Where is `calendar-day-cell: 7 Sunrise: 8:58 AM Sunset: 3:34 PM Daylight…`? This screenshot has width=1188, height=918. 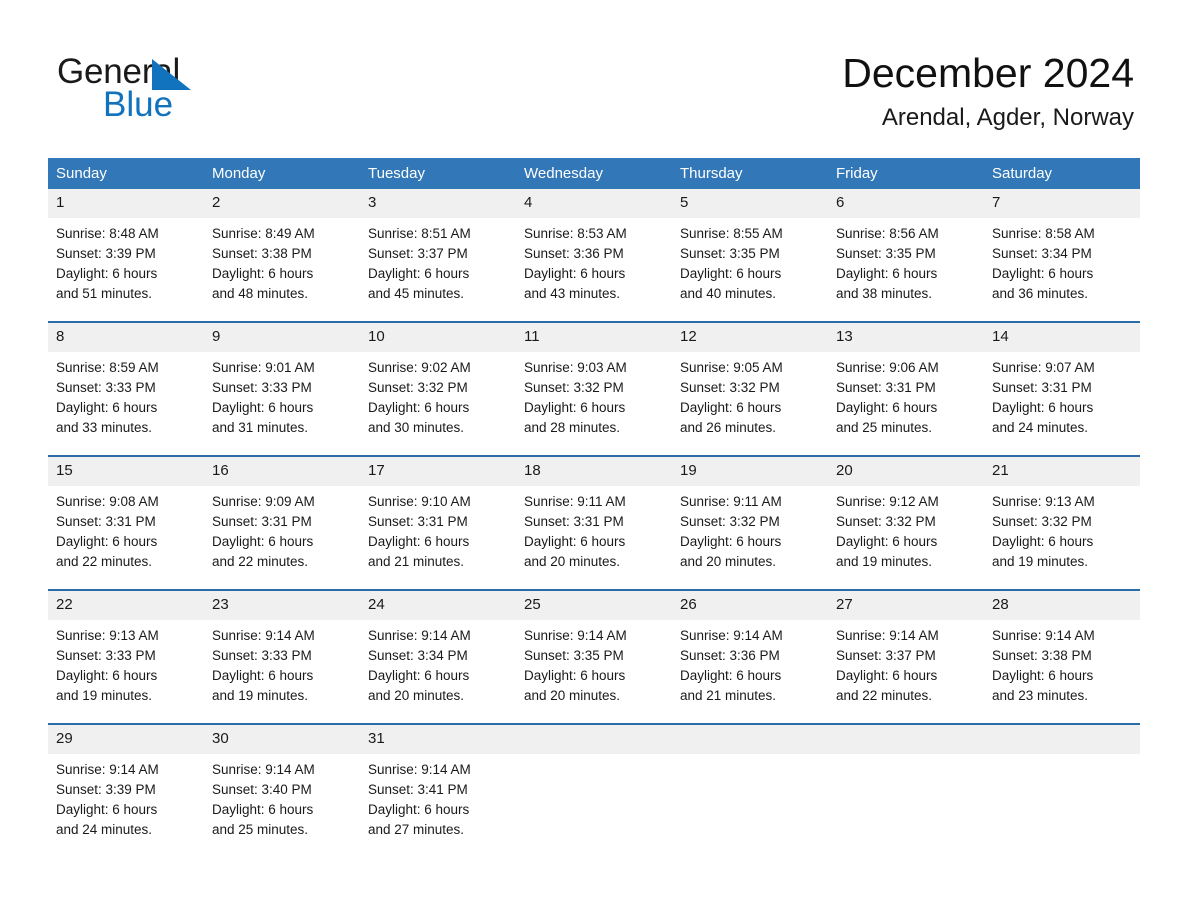
calendar-day-cell: 7 Sunrise: 8:58 AM Sunset: 3:34 PM Daylight… is located at coordinates (1062, 248).